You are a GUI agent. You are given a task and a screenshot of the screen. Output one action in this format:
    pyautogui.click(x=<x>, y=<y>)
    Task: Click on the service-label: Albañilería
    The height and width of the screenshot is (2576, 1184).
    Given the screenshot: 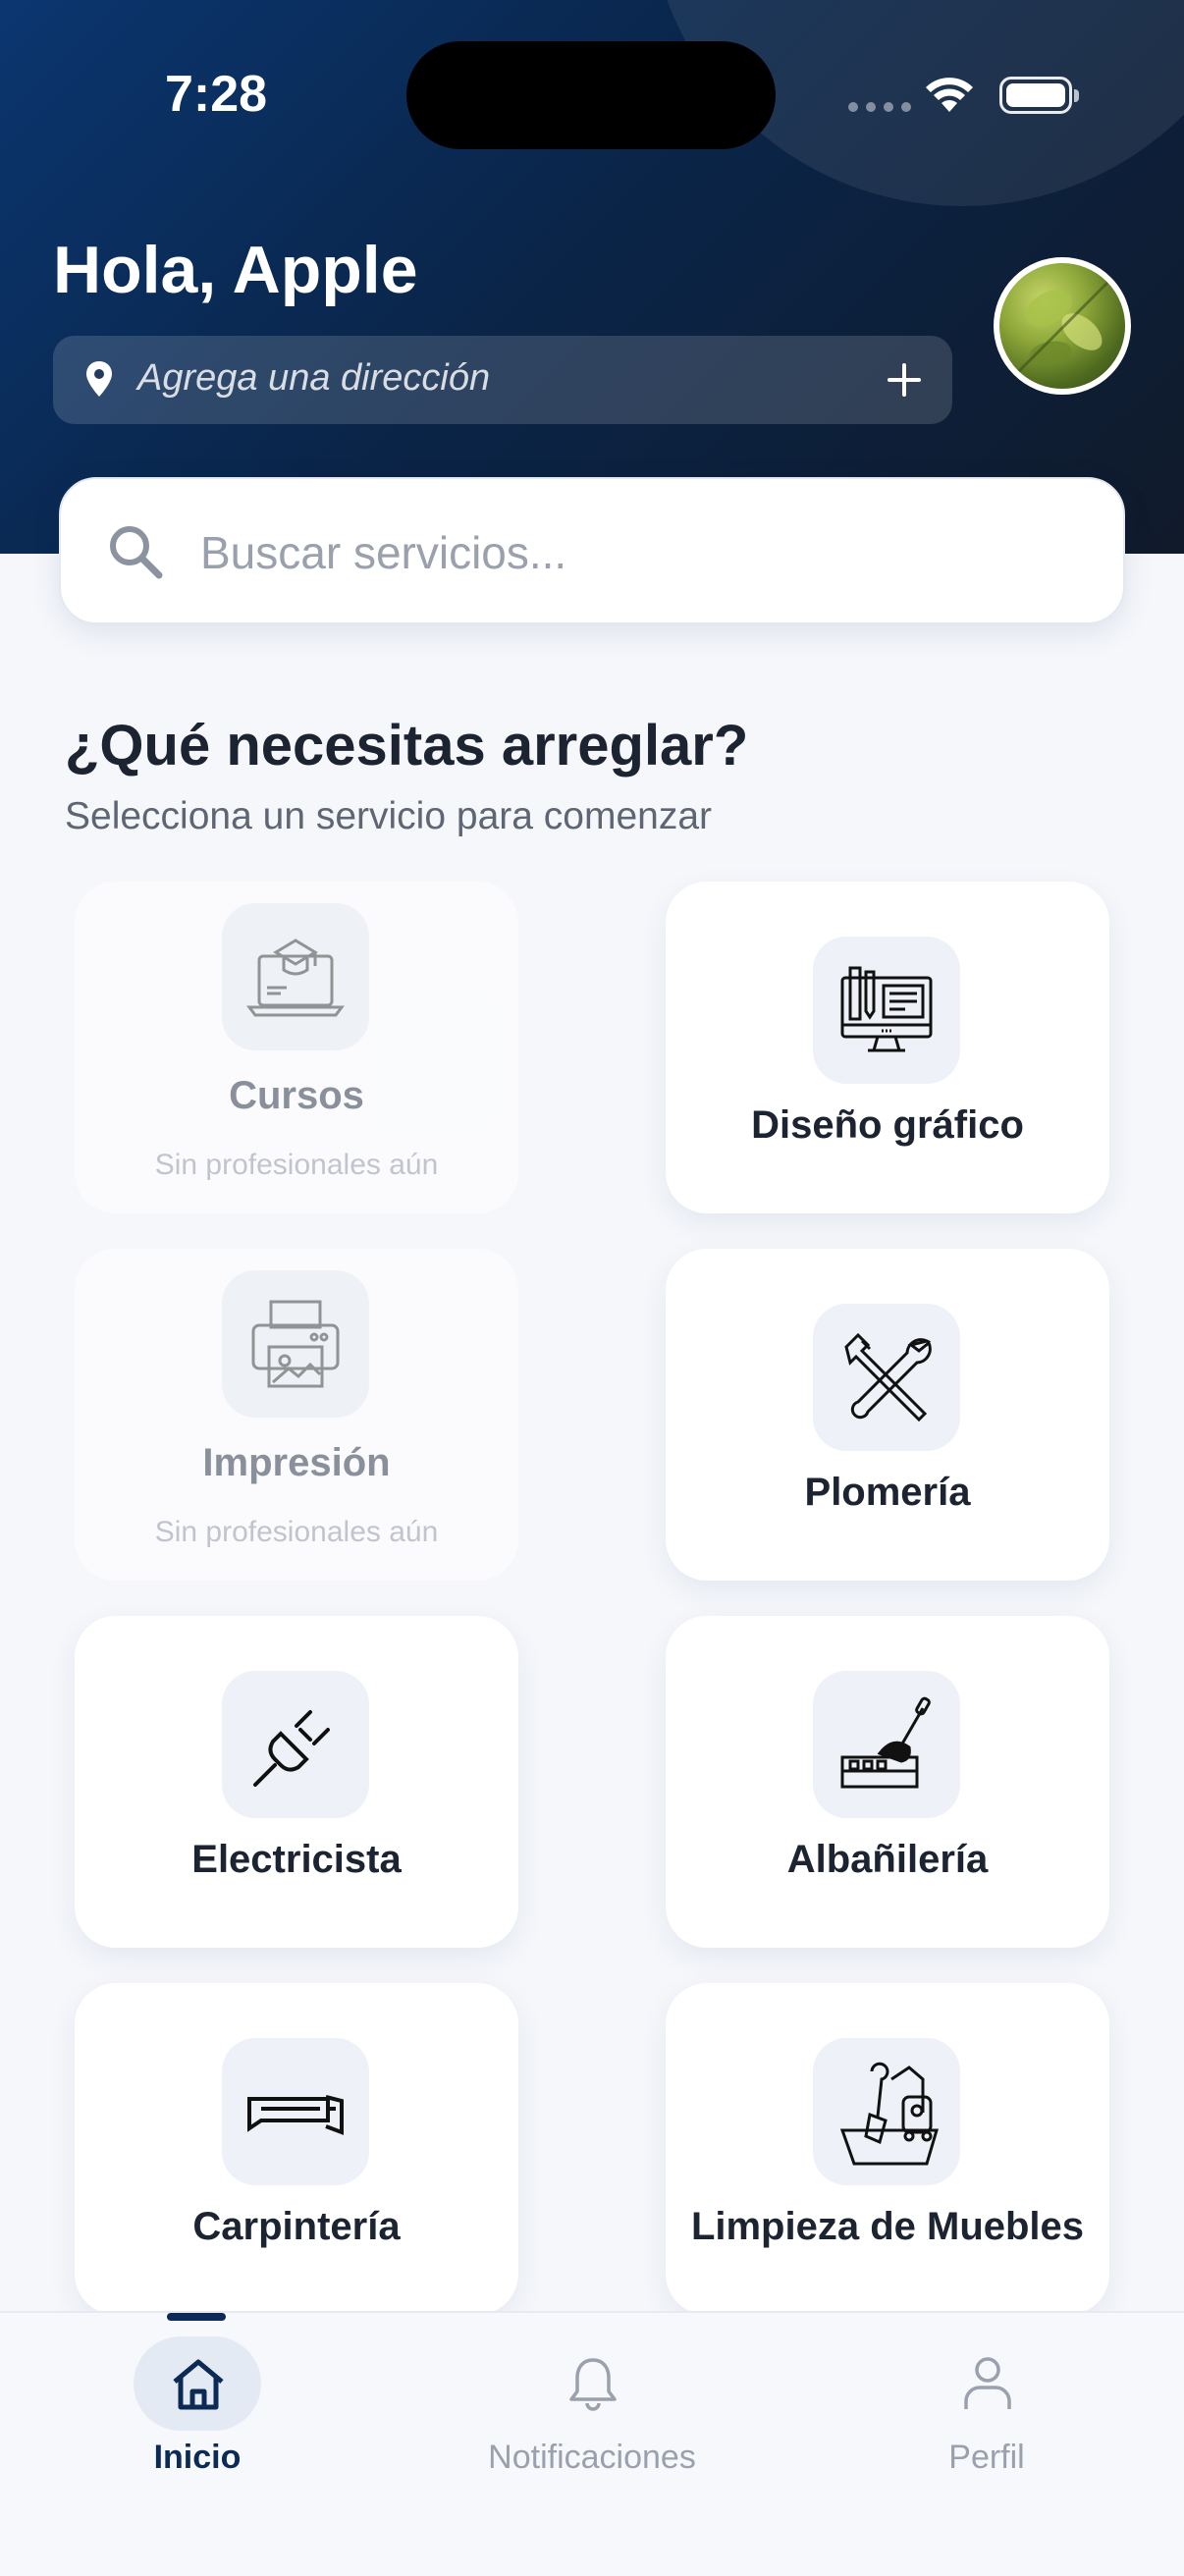 What is the action you would take?
    pyautogui.click(x=887, y=1859)
    